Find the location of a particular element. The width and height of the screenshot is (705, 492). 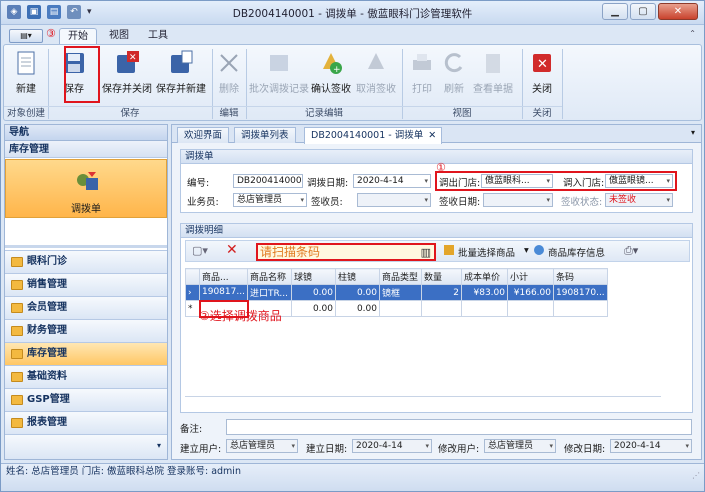

collapse-ribbon-icon: ⌃ is located at coordinates (692, 33).